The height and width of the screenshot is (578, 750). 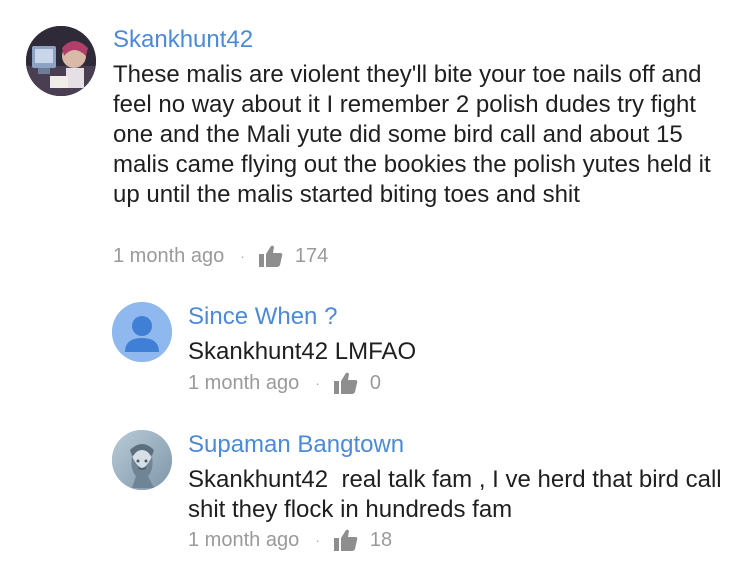 I want to click on comment-author: Skankhunt42, so click(x=183, y=40).